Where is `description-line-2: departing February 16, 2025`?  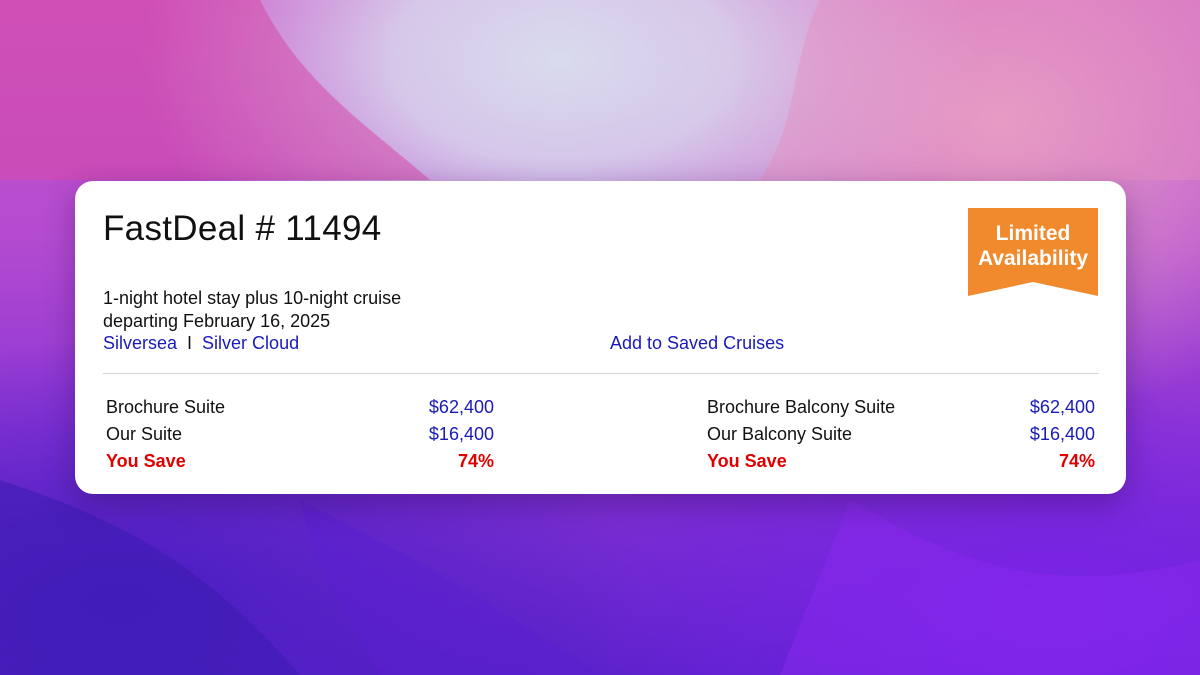 description-line-2: departing February 16, 2025 is located at coordinates (217, 321).